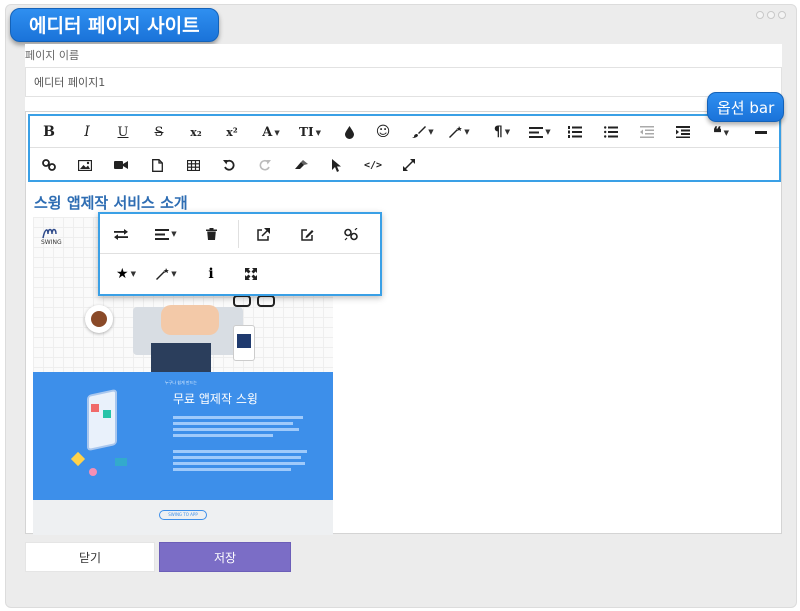 This screenshot has width=800, height=611. What do you see at coordinates (157, 165) in the screenshot?
I see `file-icon` at bounding box center [157, 165].